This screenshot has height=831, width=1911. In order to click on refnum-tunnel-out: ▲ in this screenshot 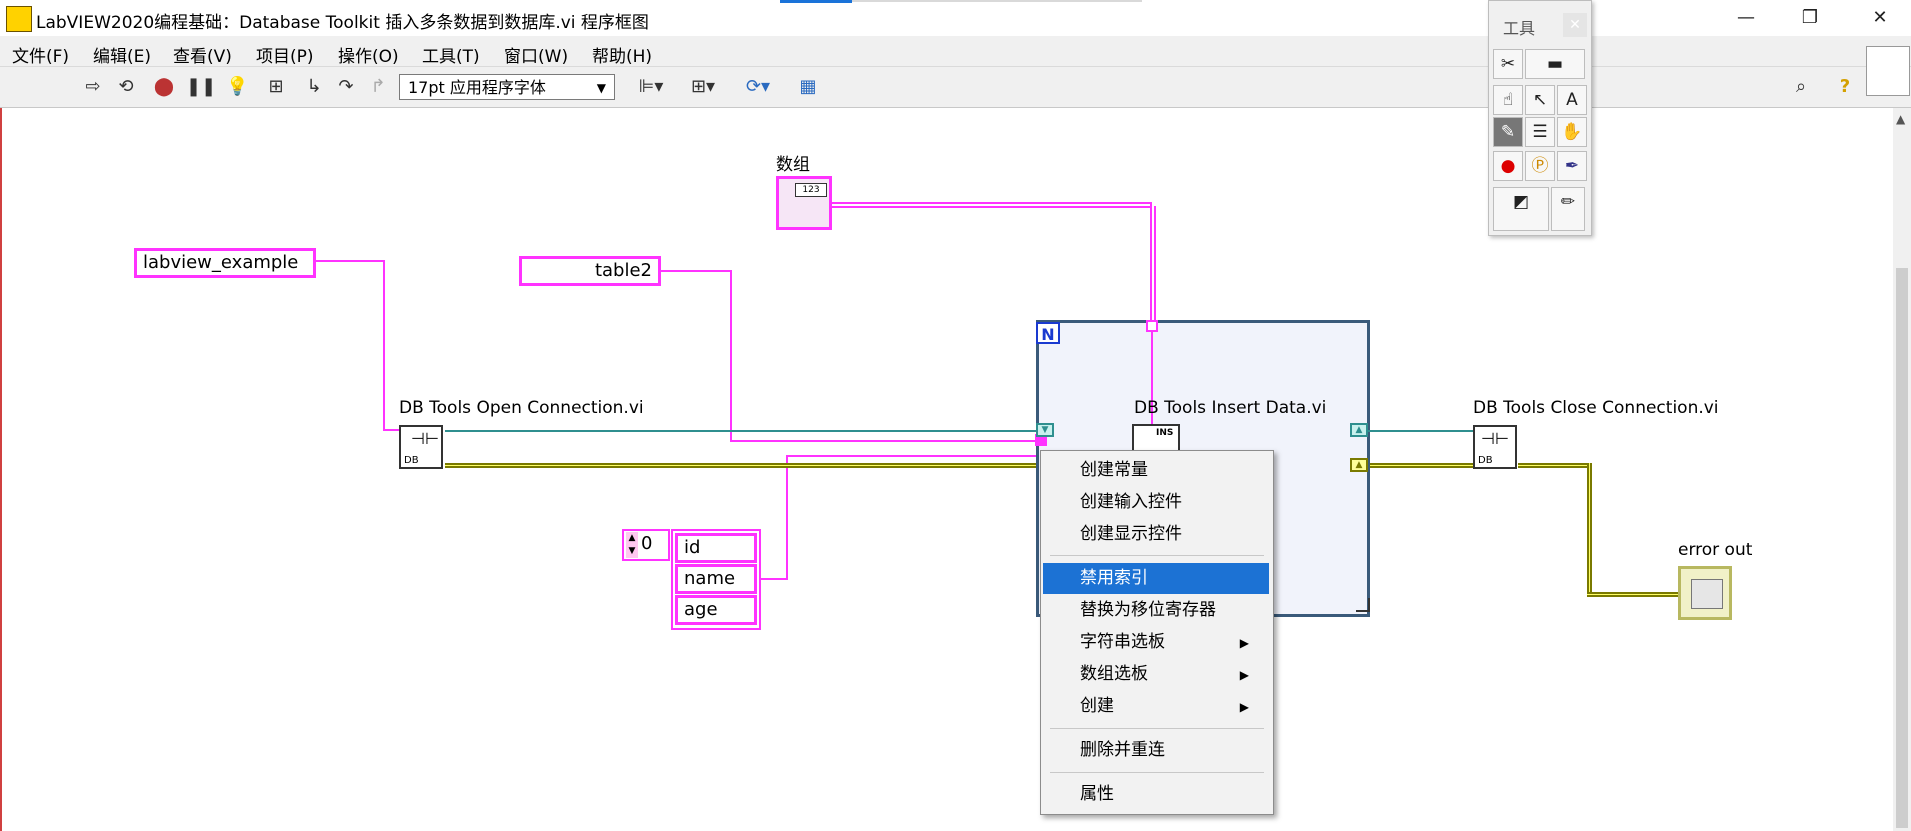, I will do `click(1359, 430)`.